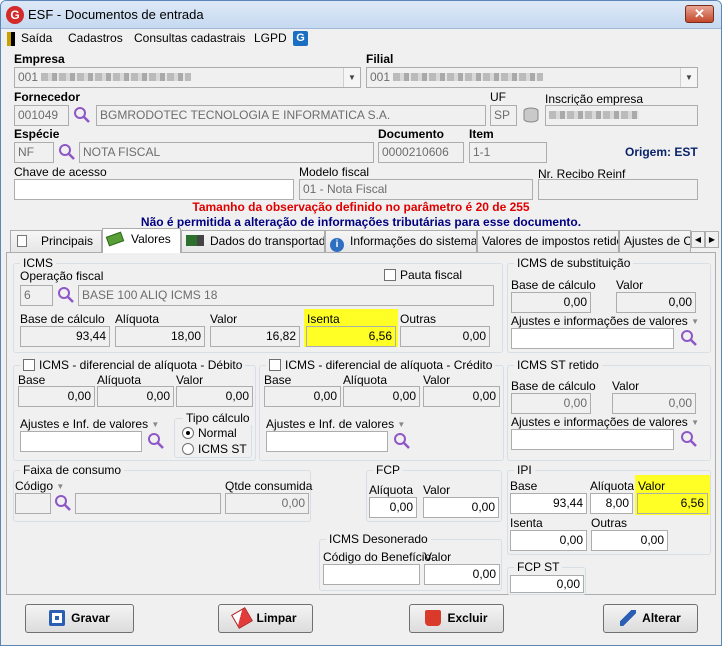 This screenshot has height=646, width=722. I want to click on item-field: 1-1, so click(508, 152).